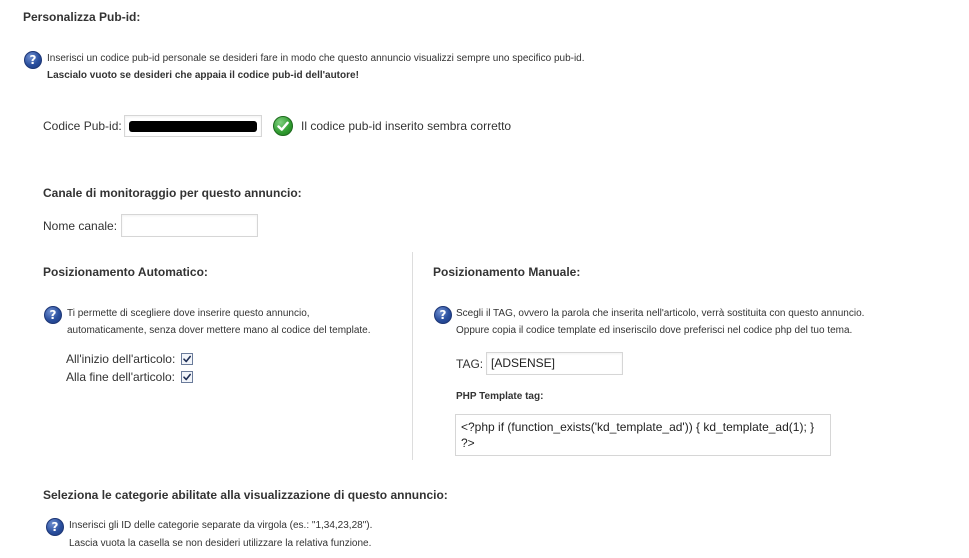 Image resolution: width=969 pixels, height=558 pixels. What do you see at coordinates (82, 126) in the screenshot?
I see `pubid-field-label: Codice Pub-id:` at bounding box center [82, 126].